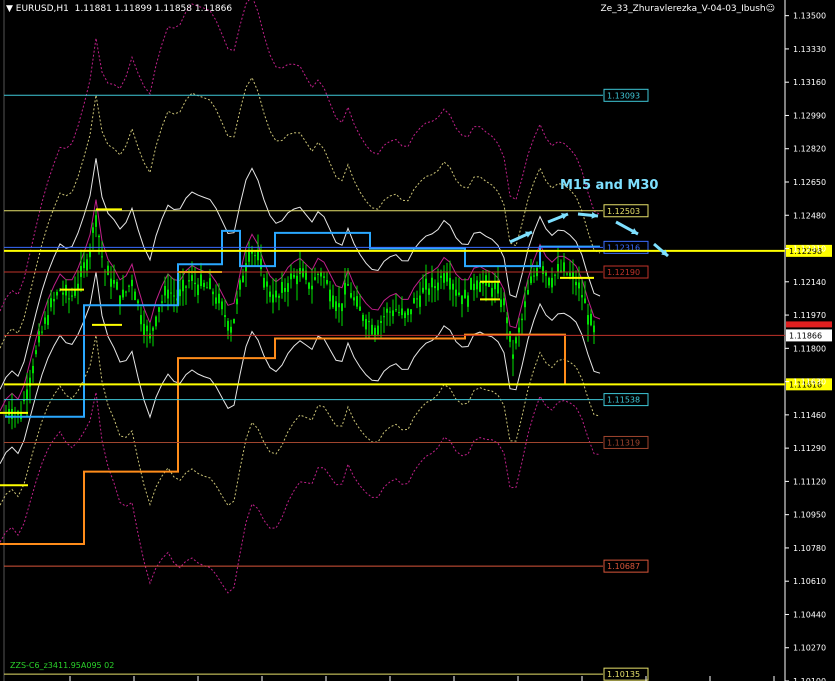 This screenshot has width=835, height=681. Describe the element at coordinates (809, 382) in the screenshot. I see `y-tick-label: 1.11630` at that location.